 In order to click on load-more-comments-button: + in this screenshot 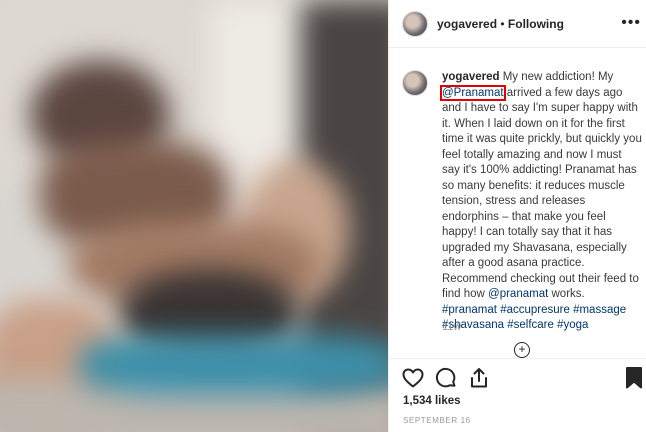, I will do `click(522, 350)`.